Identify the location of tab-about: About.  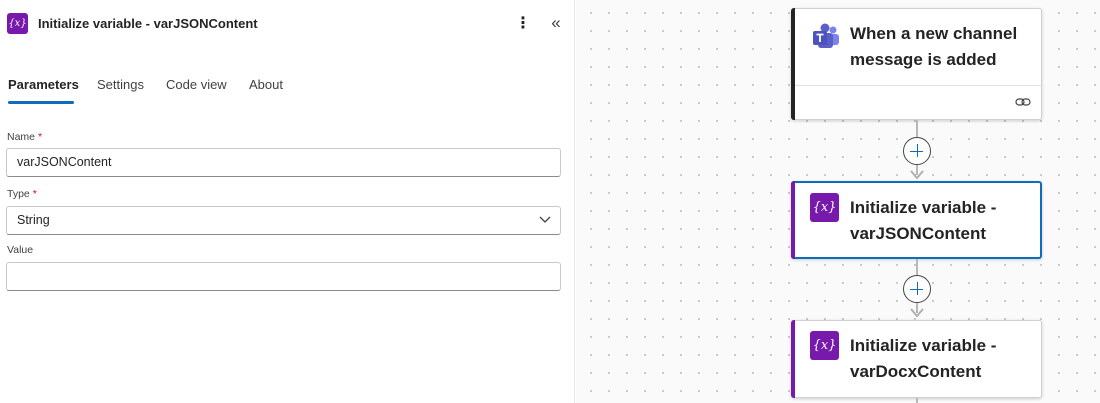
(266, 89).